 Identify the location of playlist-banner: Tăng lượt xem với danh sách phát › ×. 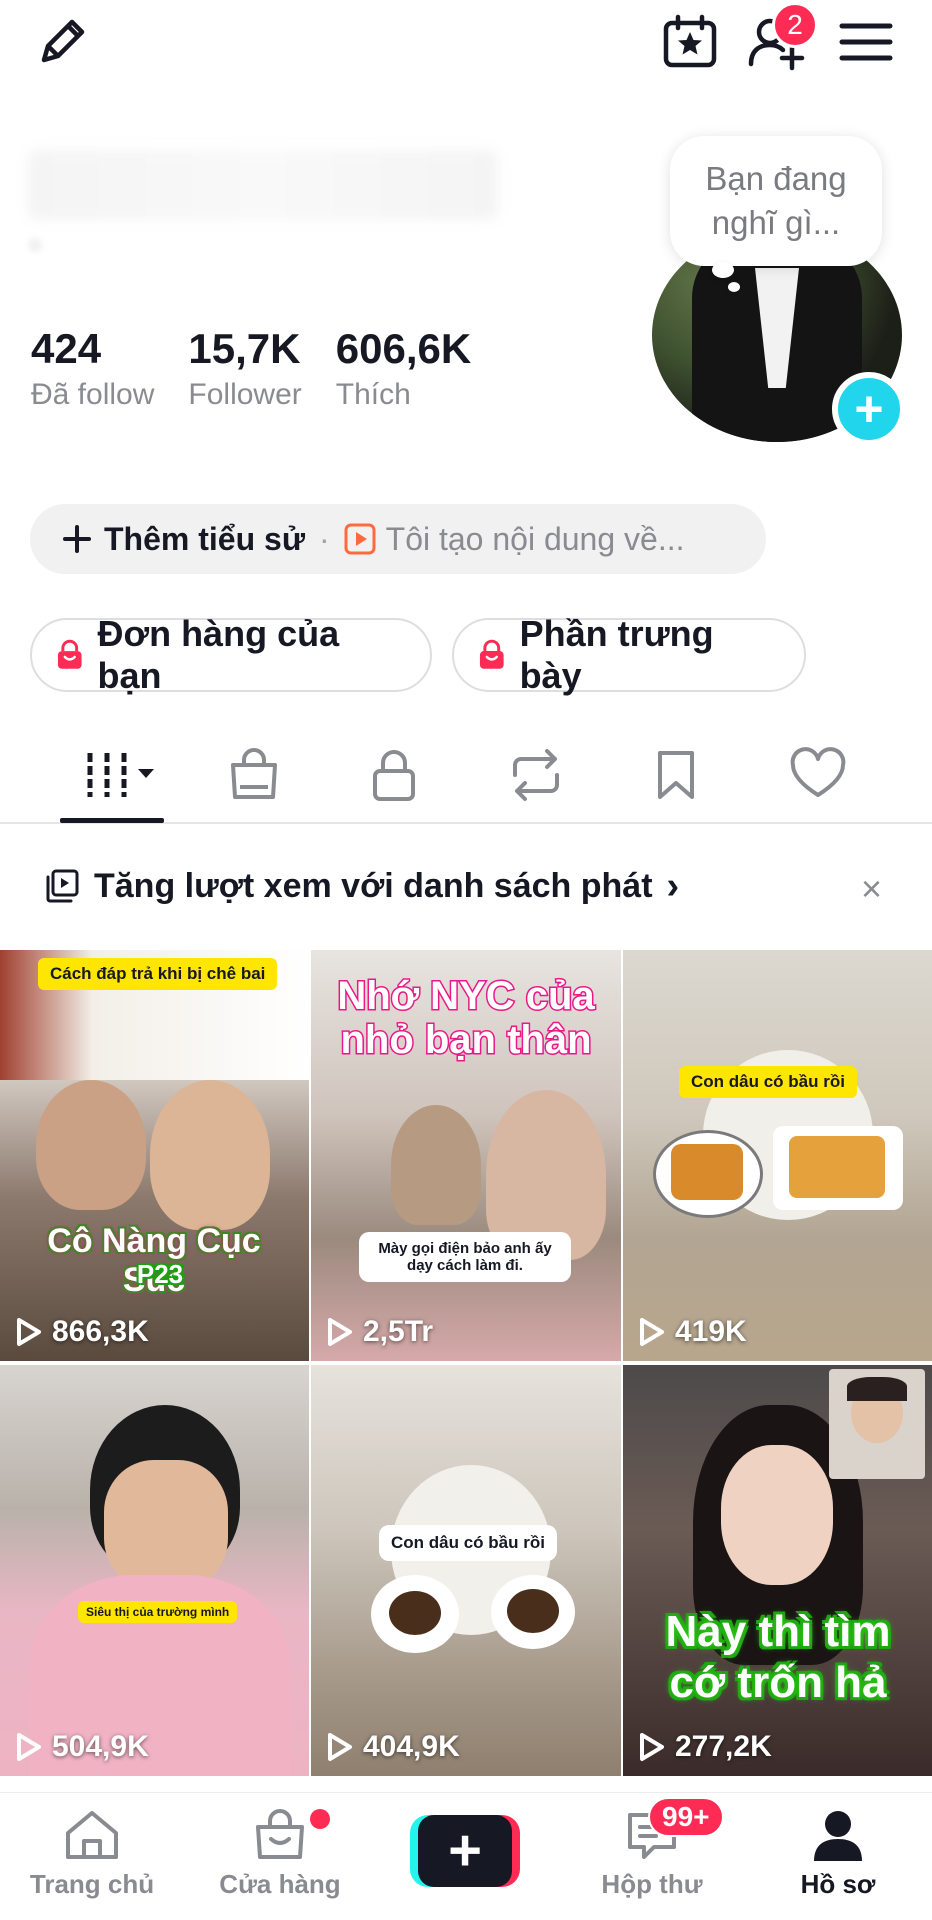
(466, 886).